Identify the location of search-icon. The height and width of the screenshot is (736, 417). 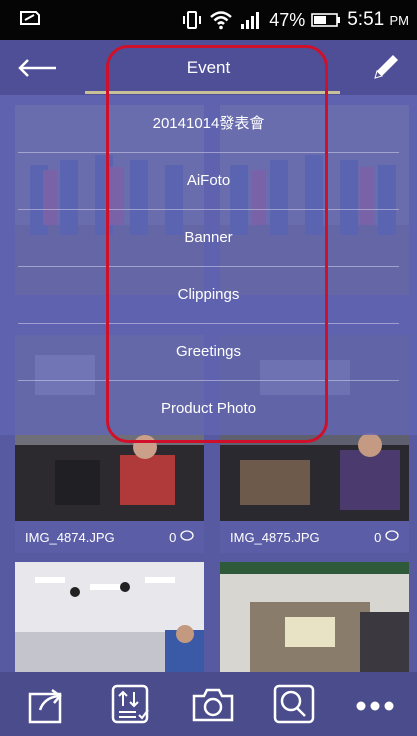
(294, 704).